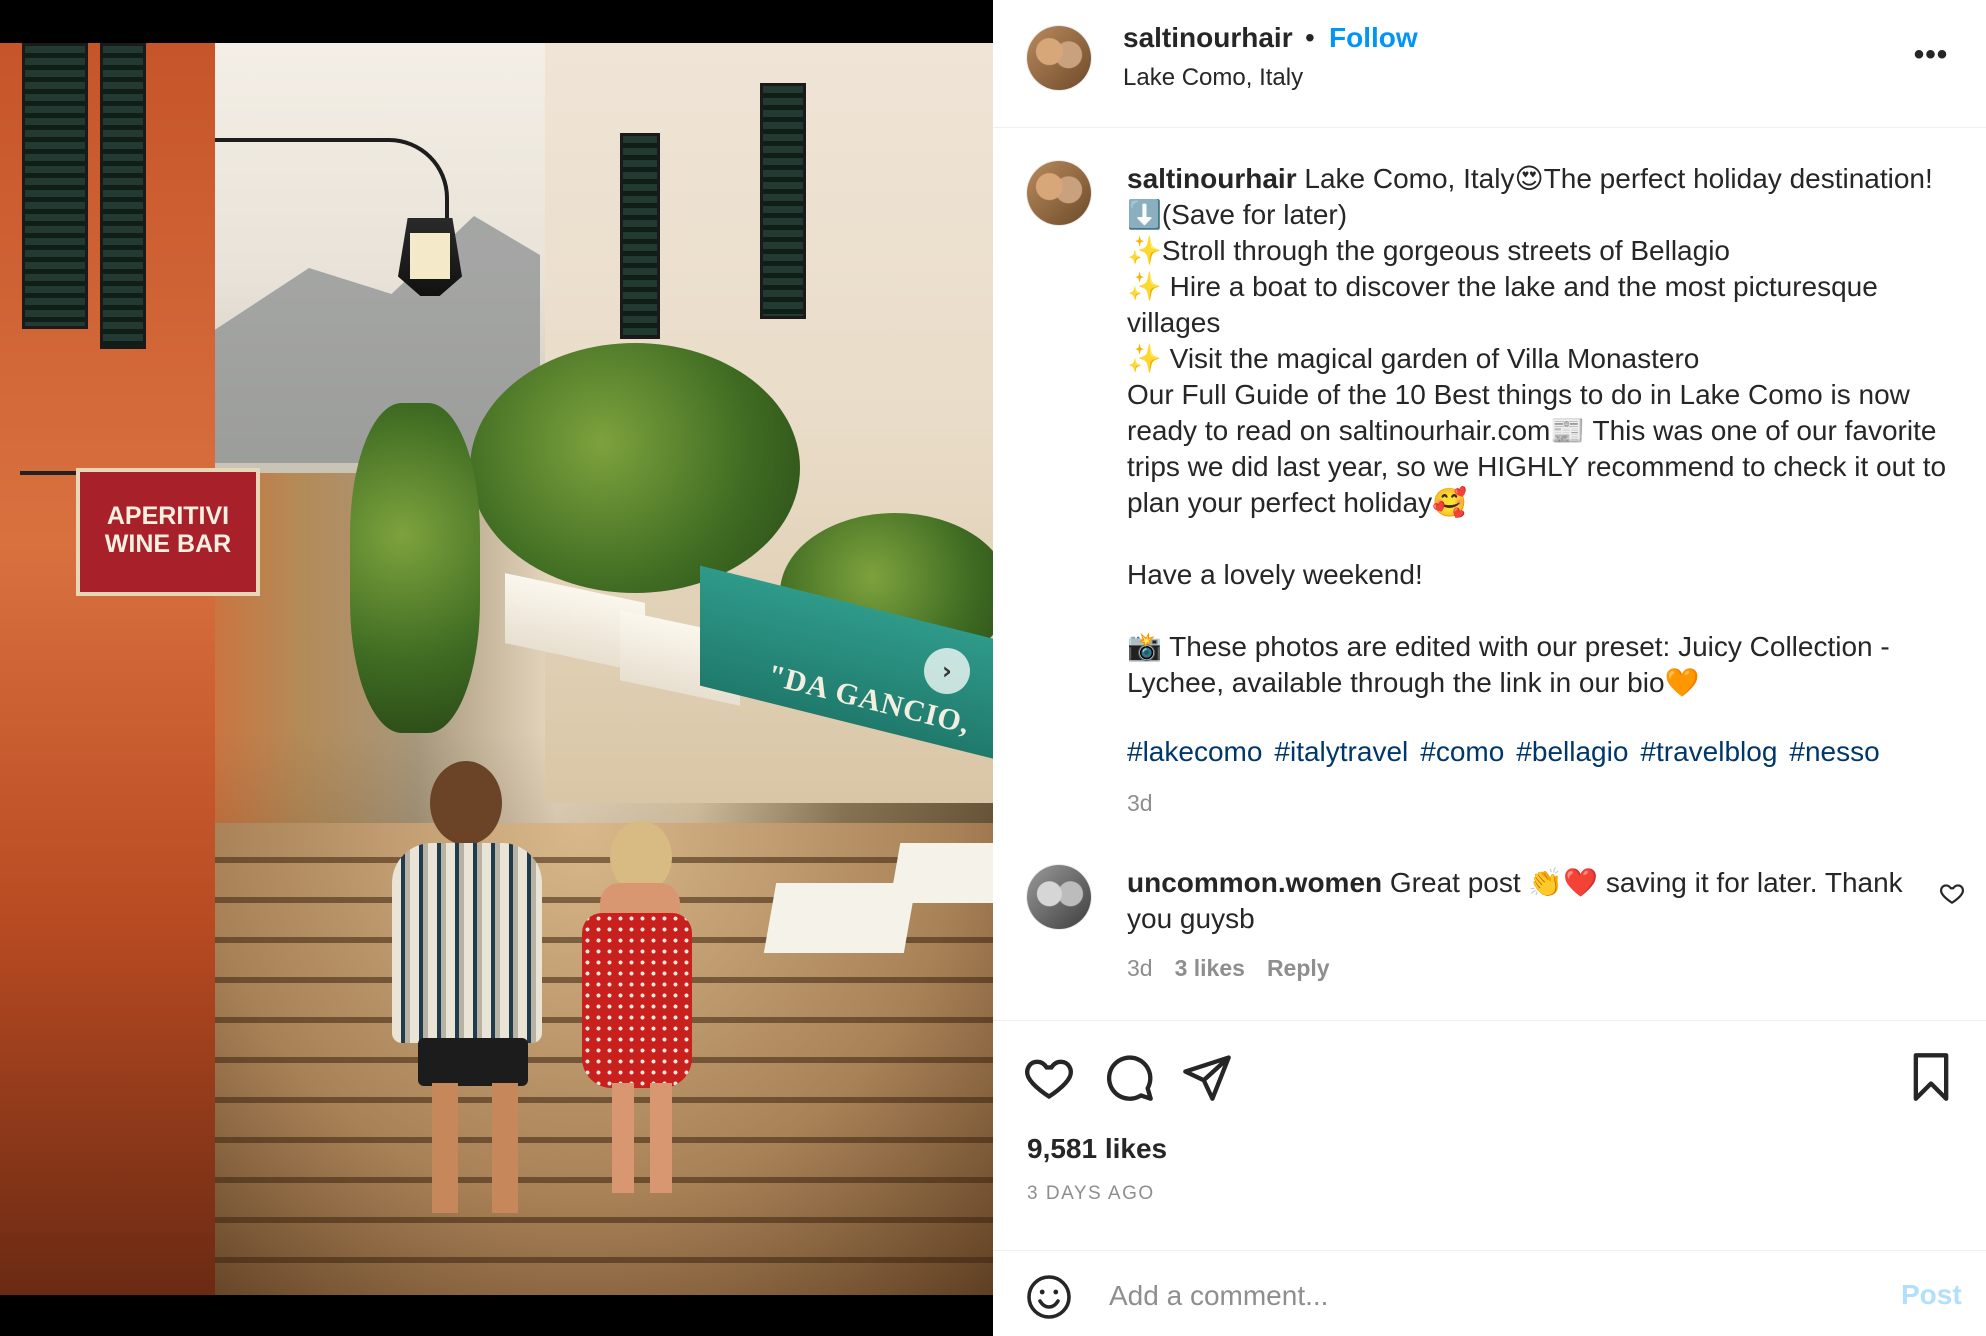 Image resolution: width=1986 pixels, height=1336 pixels. Describe the element at coordinates (466, 803) in the screenshot. I see `photo-man-head` at that location.